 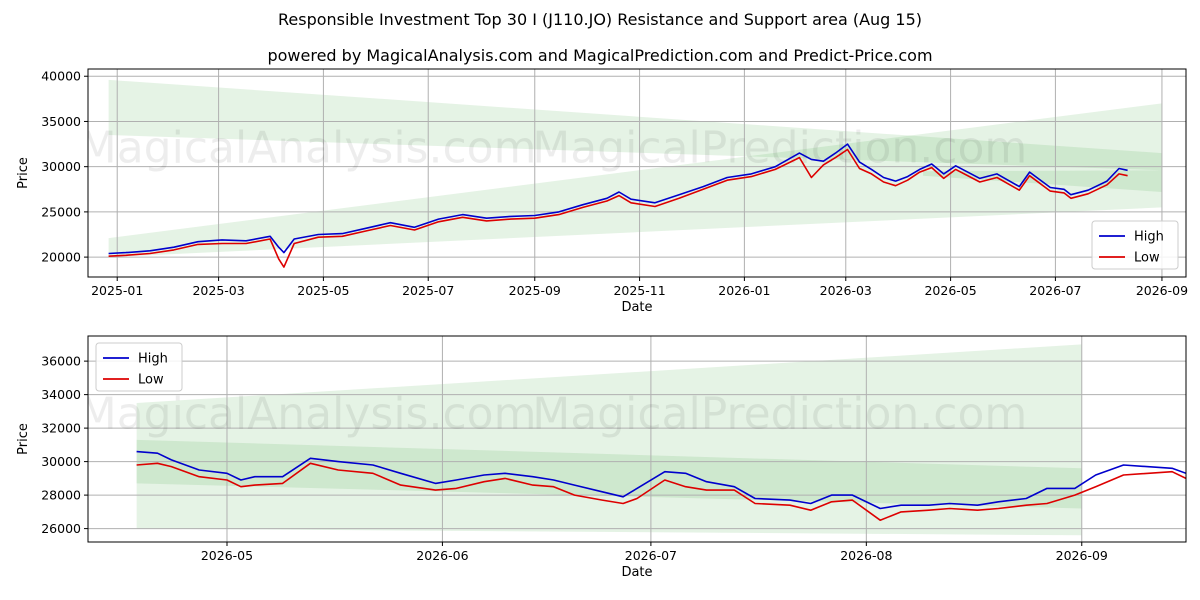 What do you see at coordinates (61, 257) in the screenshot?
I see `y-tick-label: 20000` at bounding box center [61, 257].